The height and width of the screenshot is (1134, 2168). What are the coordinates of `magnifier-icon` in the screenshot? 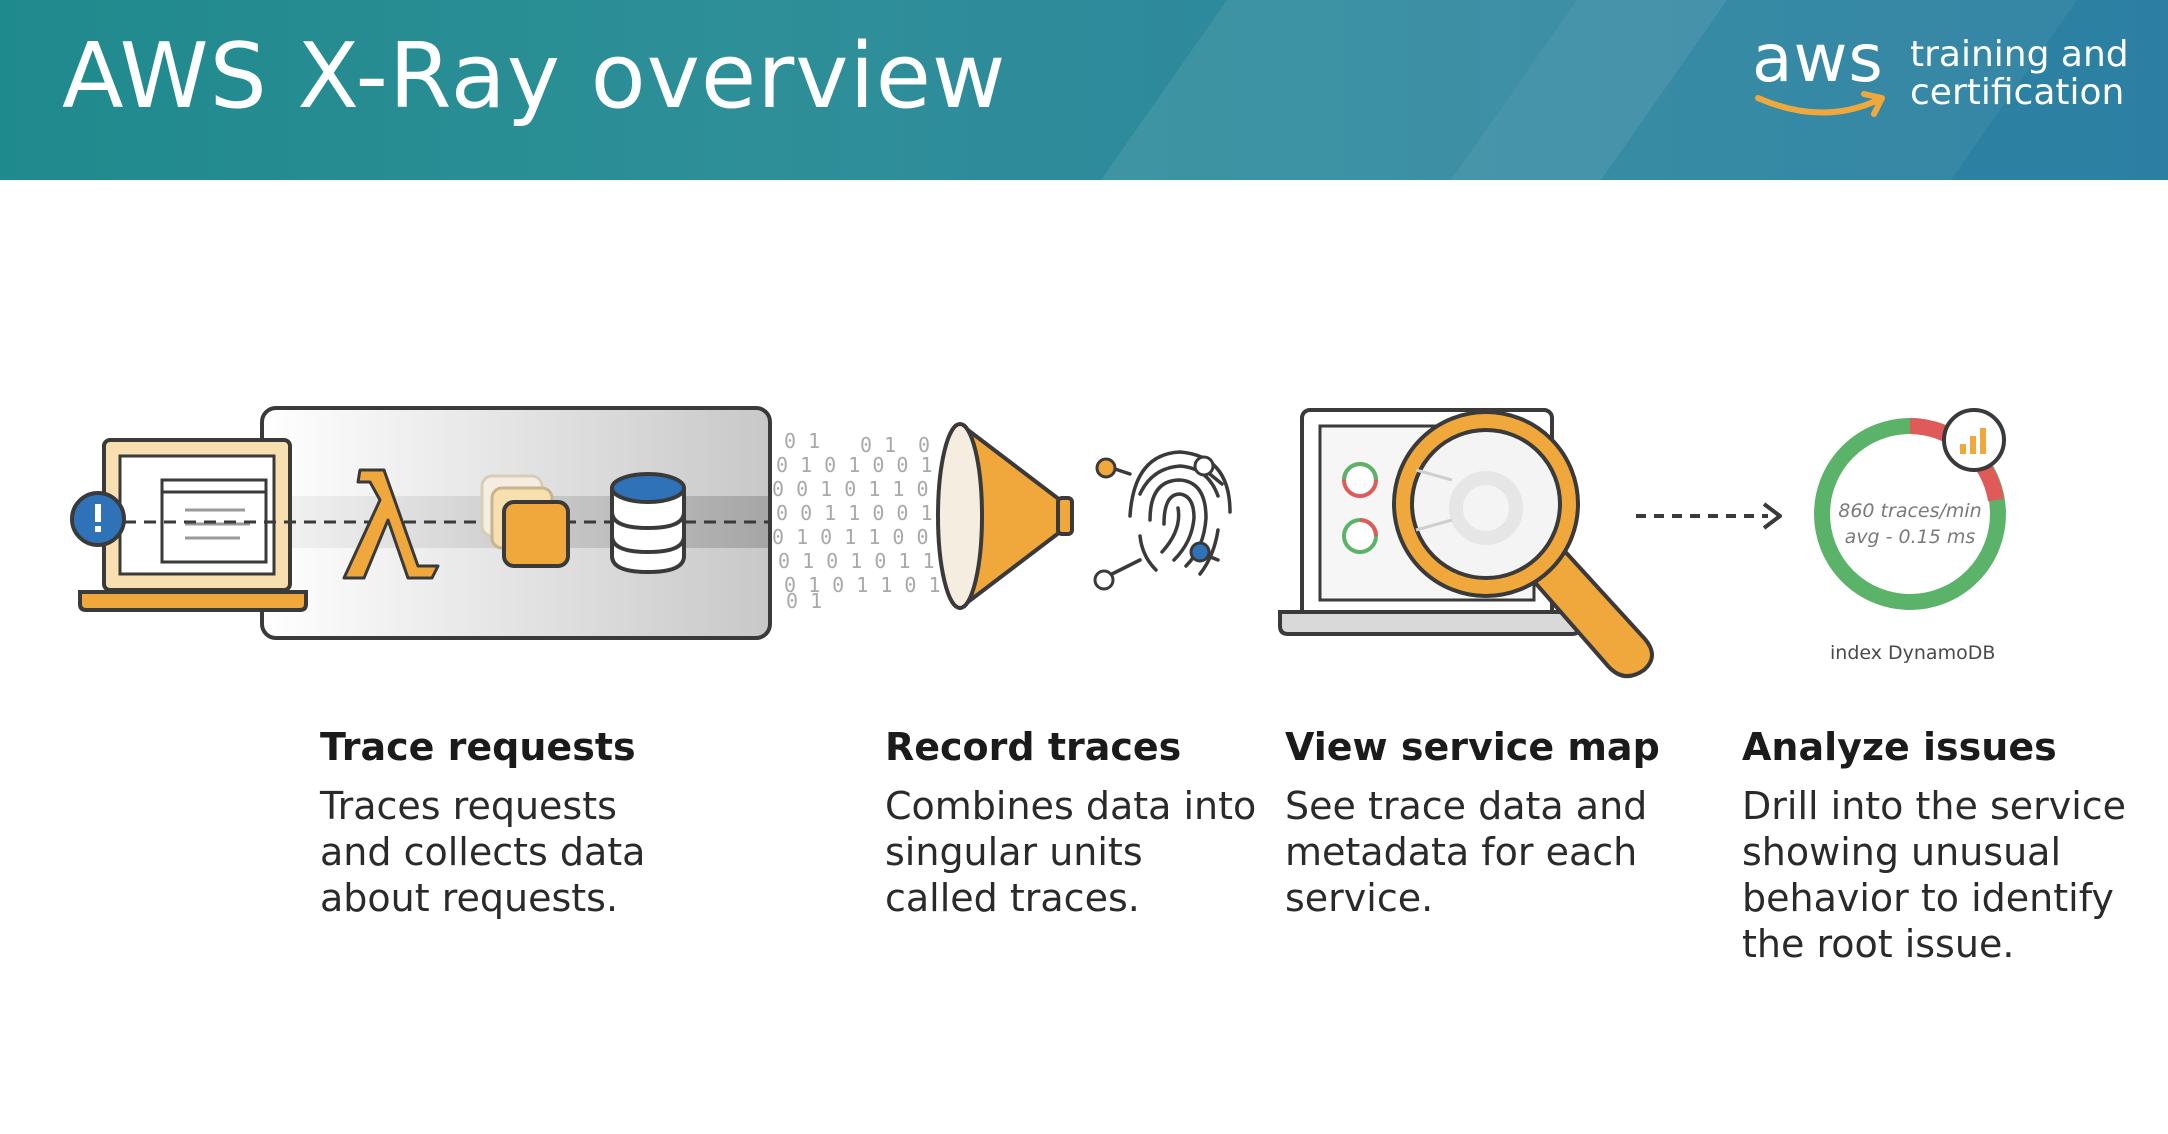 It's located at (1523, 544).